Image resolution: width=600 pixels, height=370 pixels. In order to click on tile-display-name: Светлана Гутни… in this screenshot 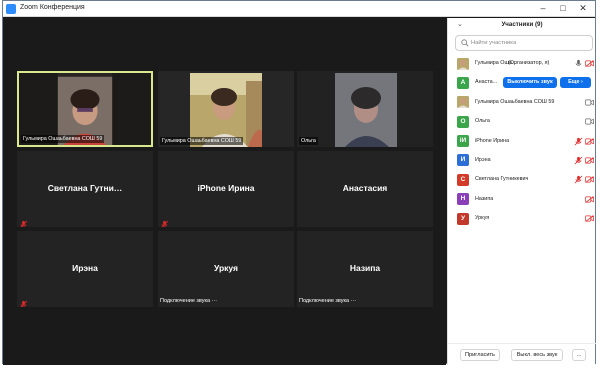, I will do `click(85, 188)`.